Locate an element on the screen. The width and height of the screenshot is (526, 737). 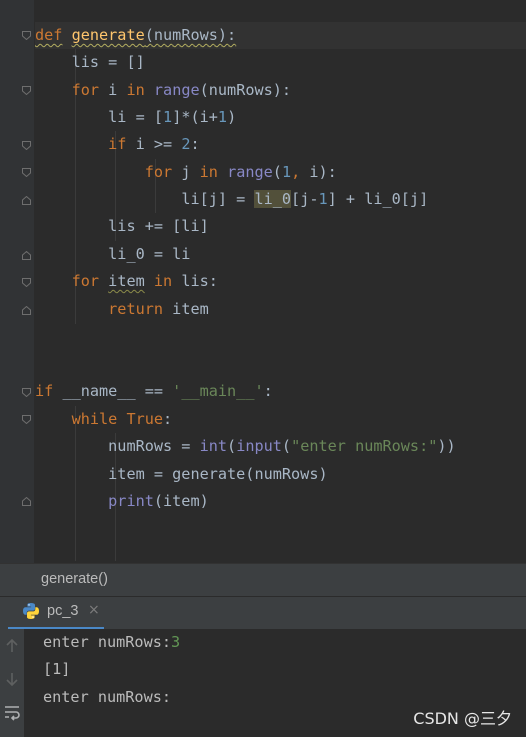
code-line: for item in lis: is located at coordinates (126, 281).